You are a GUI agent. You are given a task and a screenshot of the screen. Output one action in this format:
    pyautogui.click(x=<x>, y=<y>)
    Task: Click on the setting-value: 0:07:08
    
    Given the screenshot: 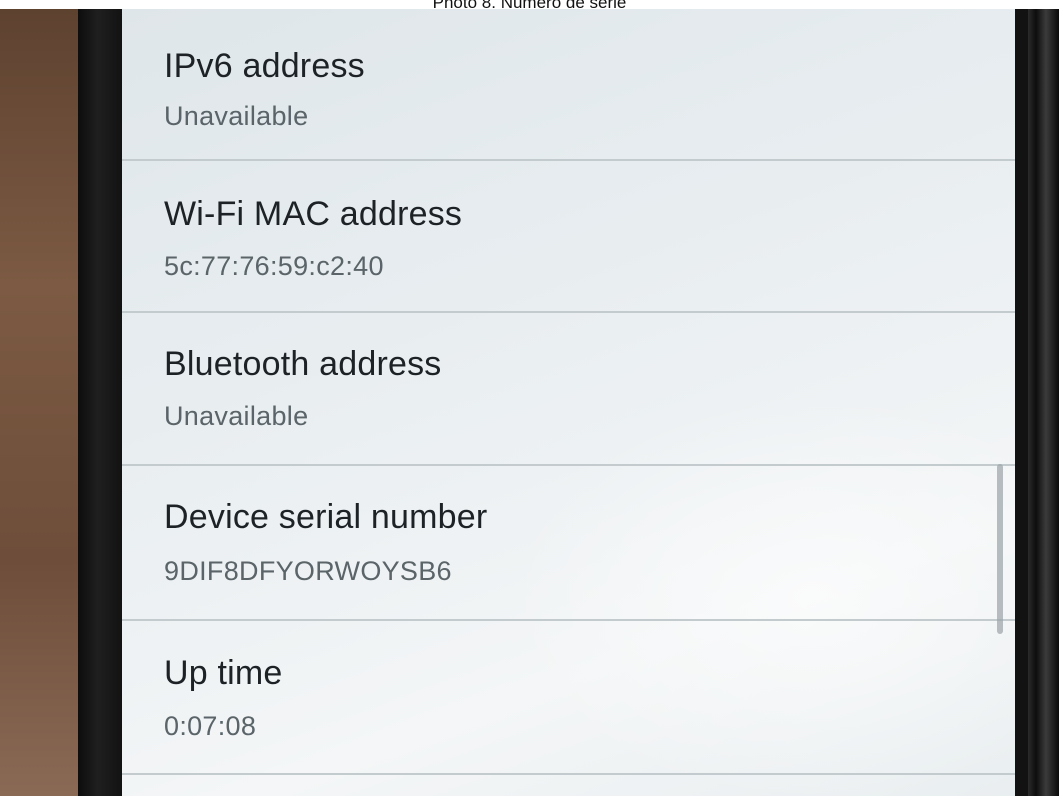 What is the action you would take?
    pyautogui.click(x=210, y=726)
    